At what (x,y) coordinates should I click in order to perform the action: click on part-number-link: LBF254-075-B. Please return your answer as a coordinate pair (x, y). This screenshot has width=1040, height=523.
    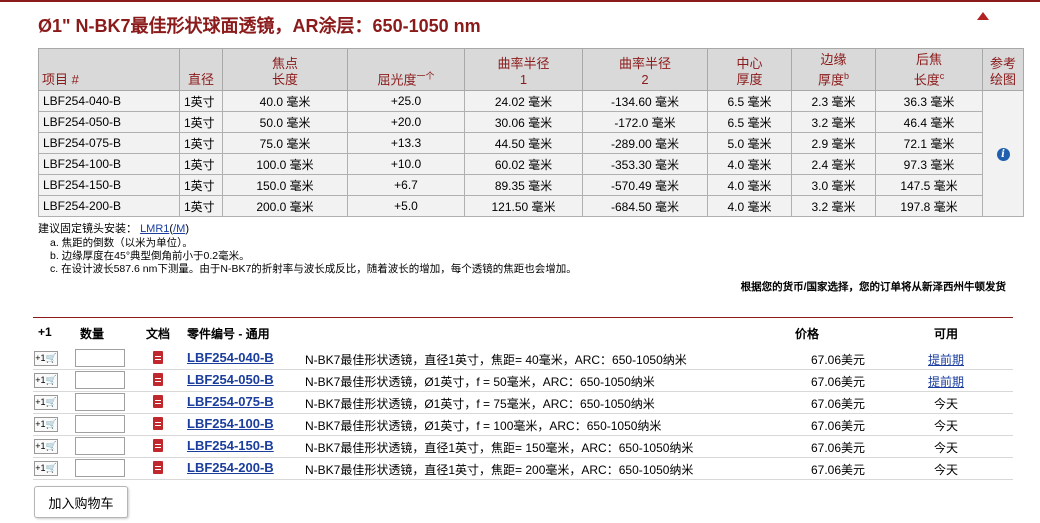
    Looking at the image, I should click on (230, 401).